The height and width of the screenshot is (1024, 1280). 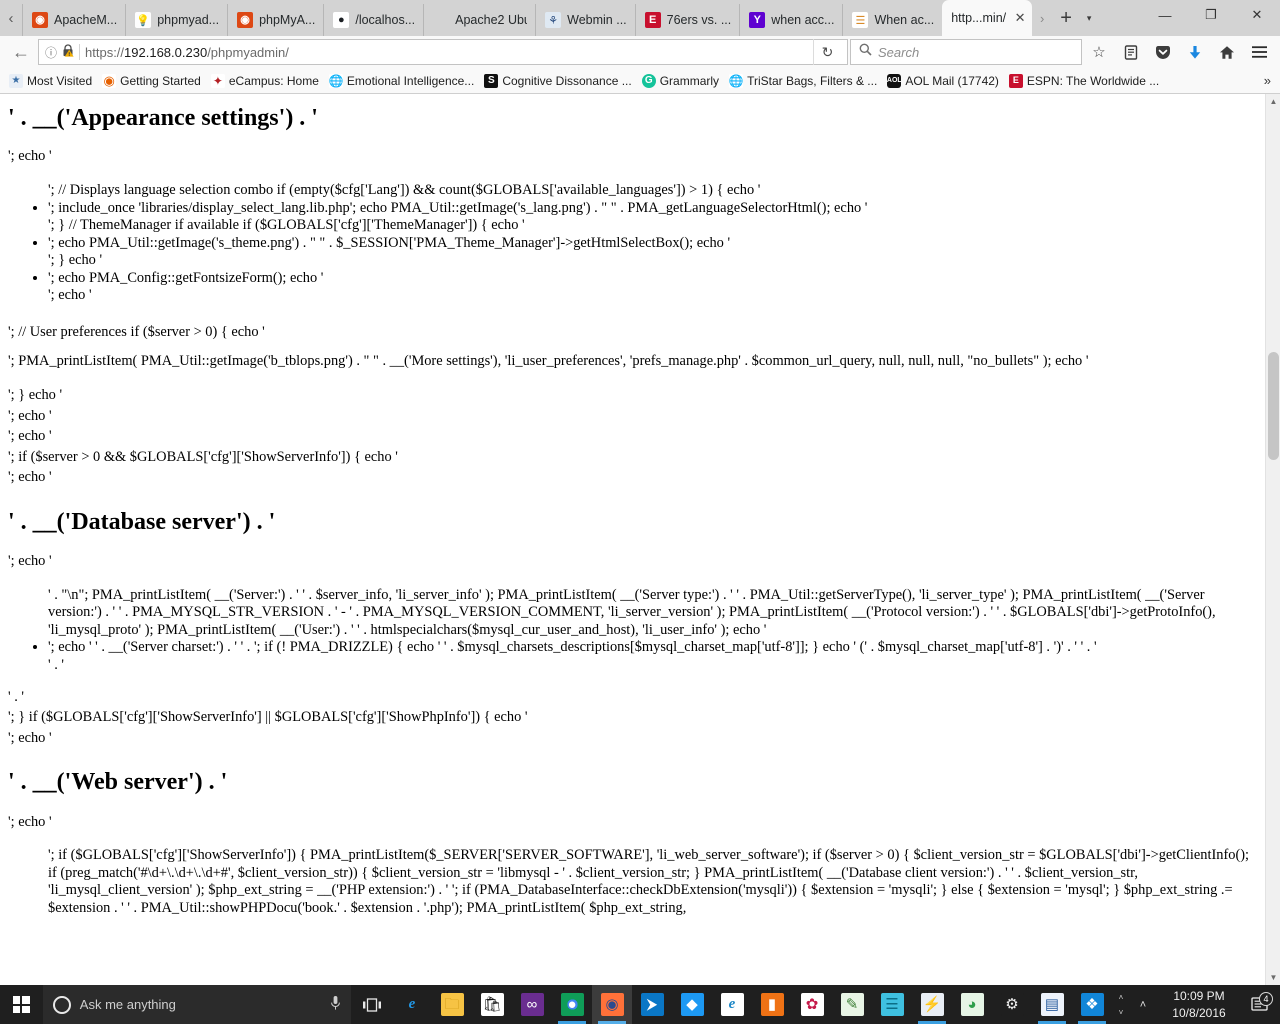 I want to click on show-hidden-icons-button: ˄, so click(x=1143, y=1005).